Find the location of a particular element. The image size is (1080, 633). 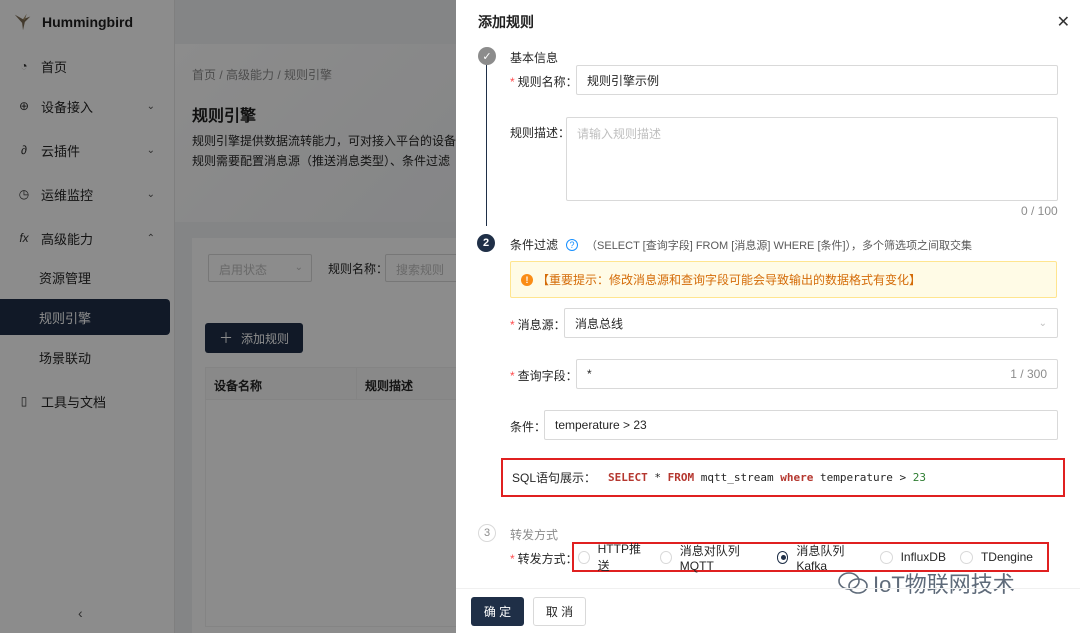

radio-label: 消息对队列MQTT is located at coordinates (709, 558).